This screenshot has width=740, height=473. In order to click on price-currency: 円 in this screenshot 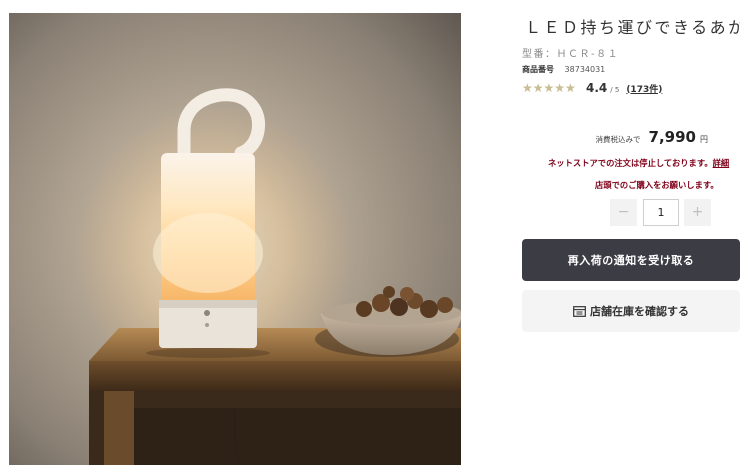, I will do `click(704, 139)`.